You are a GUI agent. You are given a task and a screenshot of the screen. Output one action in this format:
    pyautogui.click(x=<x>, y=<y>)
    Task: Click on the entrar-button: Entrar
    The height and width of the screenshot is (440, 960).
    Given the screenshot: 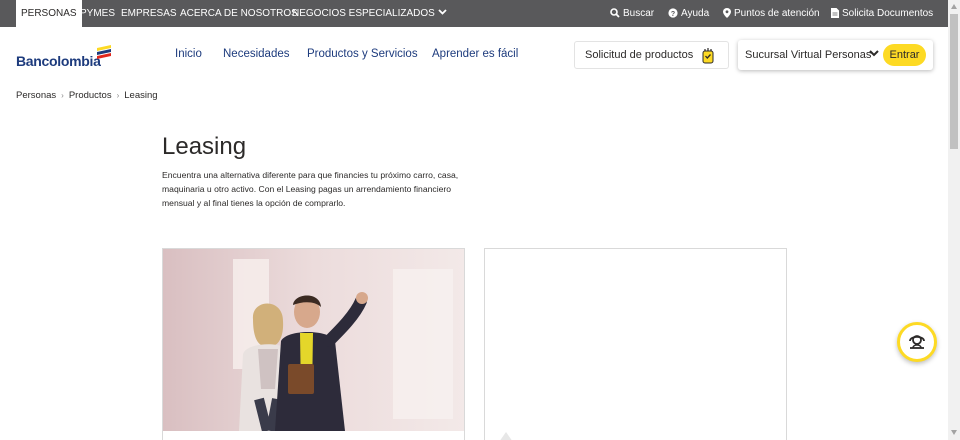 What is the action you would take?
    pyautogui.click(x=904, y=55)
    